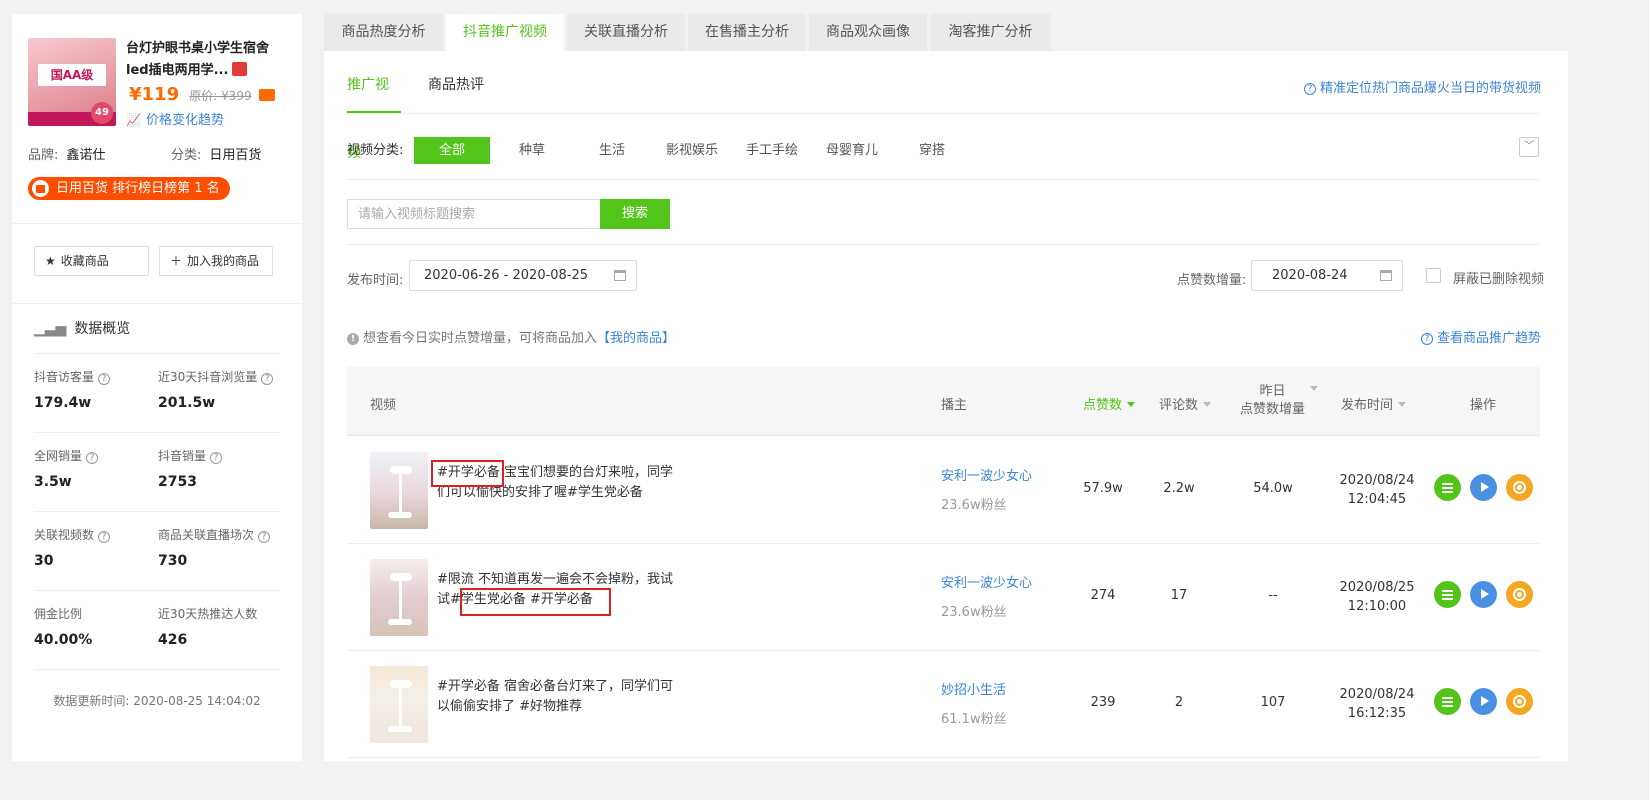  I want to click on subtab-hot-comments: 商品热评, so click(456, 82).